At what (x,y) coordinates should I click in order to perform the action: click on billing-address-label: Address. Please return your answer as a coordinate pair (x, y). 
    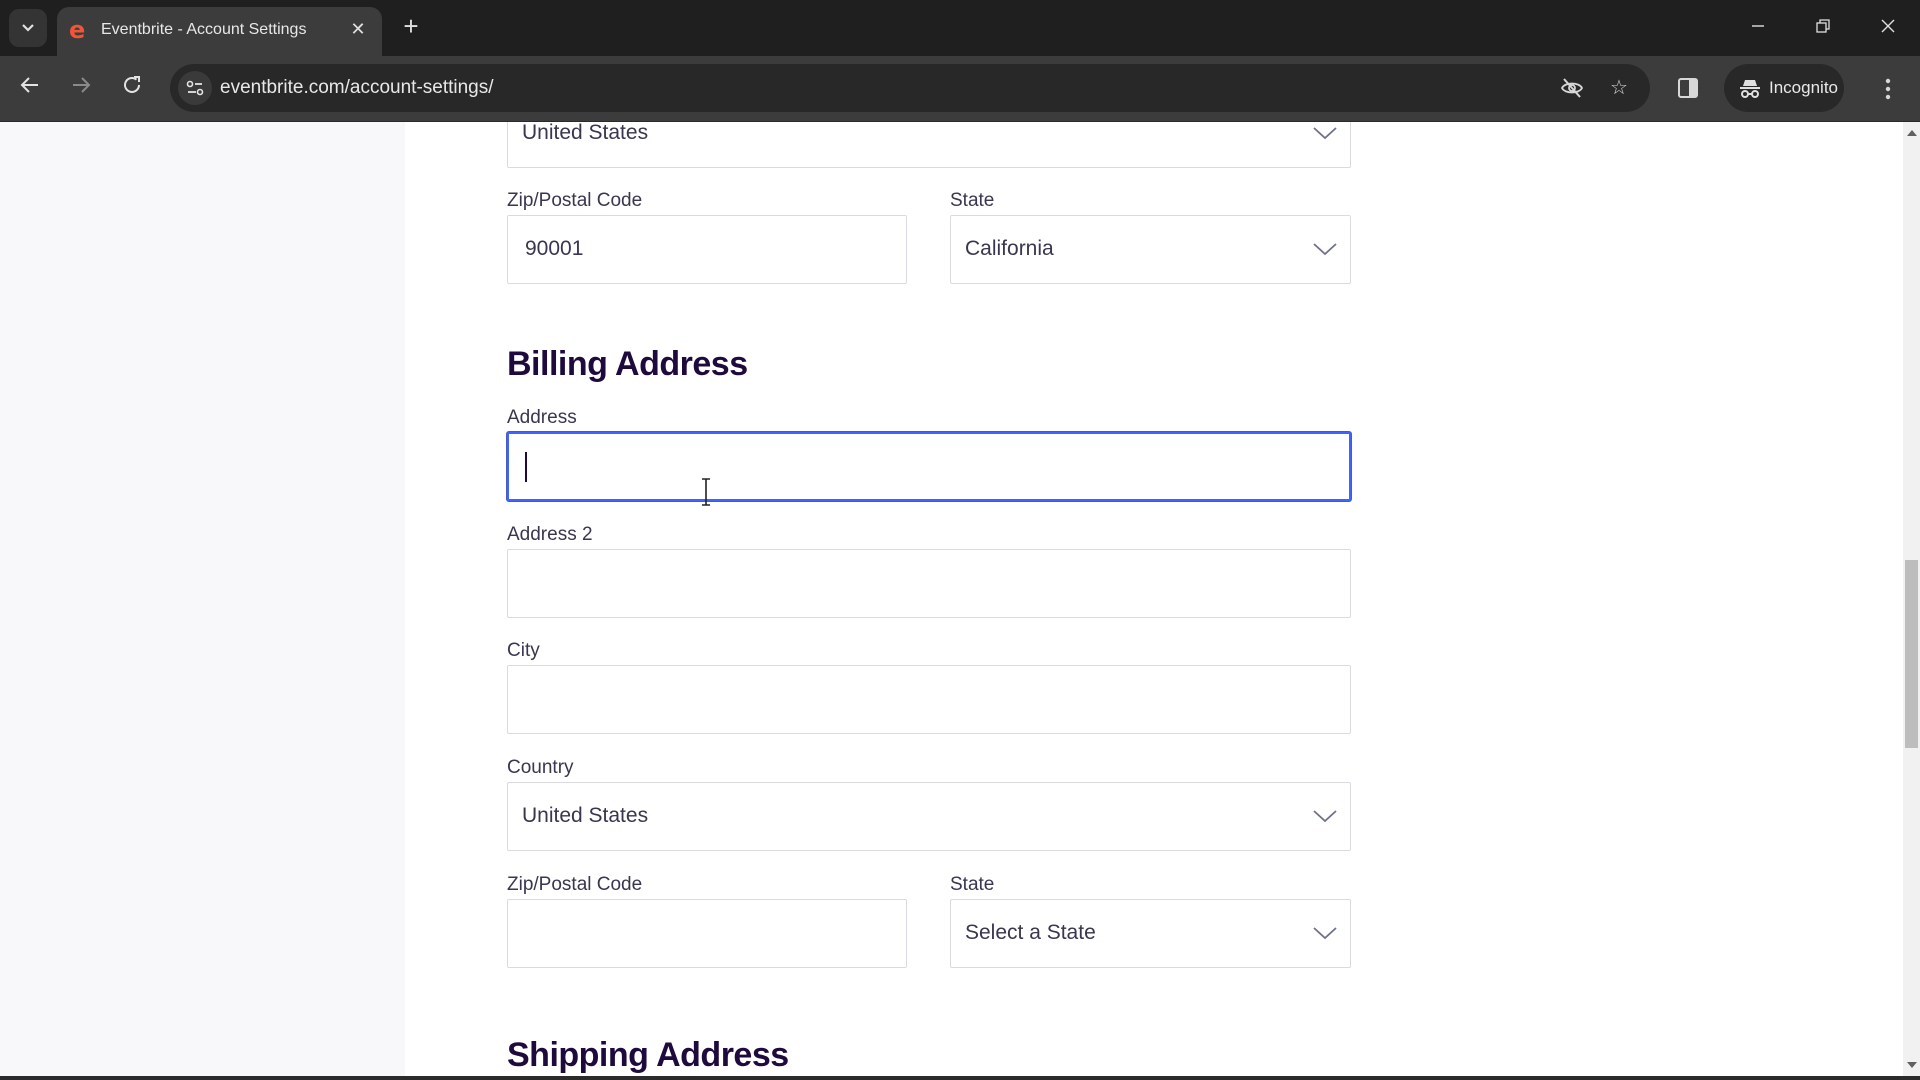
    Looking at the image, I should click on (542, 417).